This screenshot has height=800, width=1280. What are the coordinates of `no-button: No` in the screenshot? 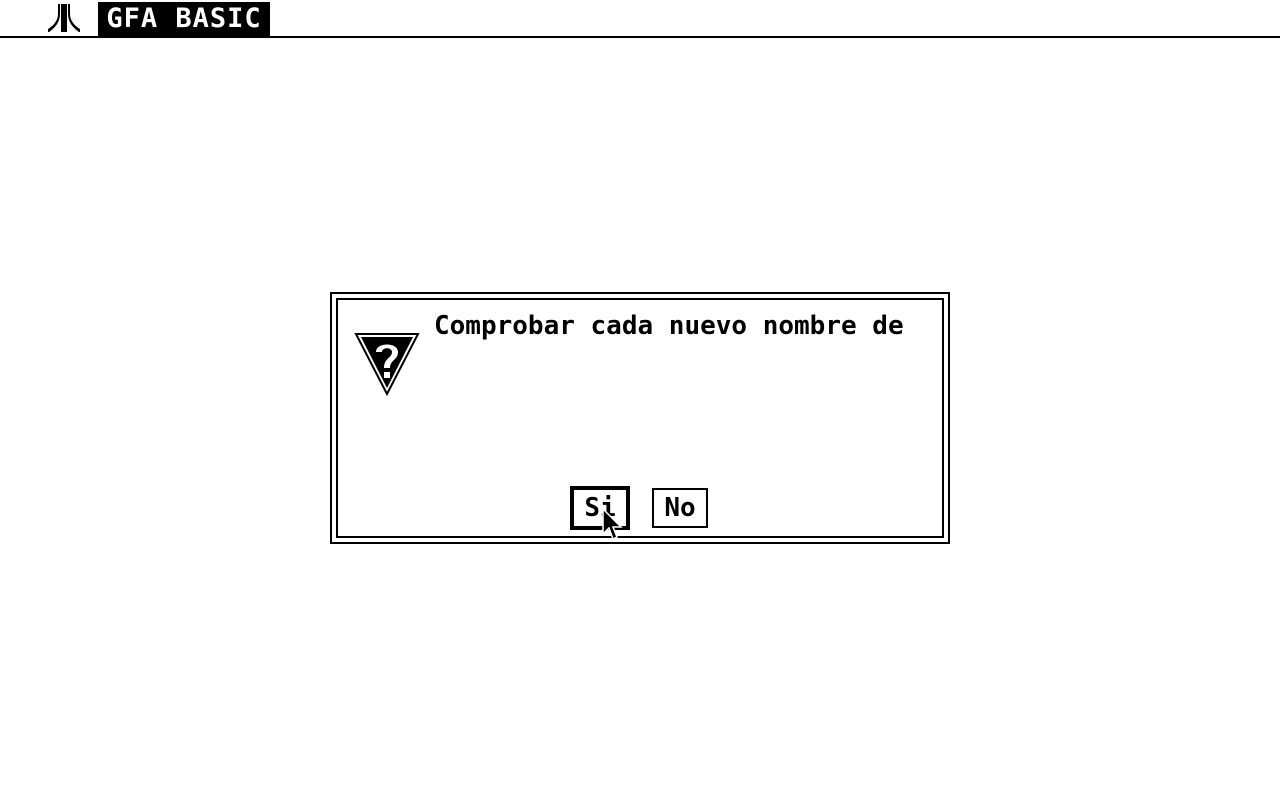 It's located at (680, 508).